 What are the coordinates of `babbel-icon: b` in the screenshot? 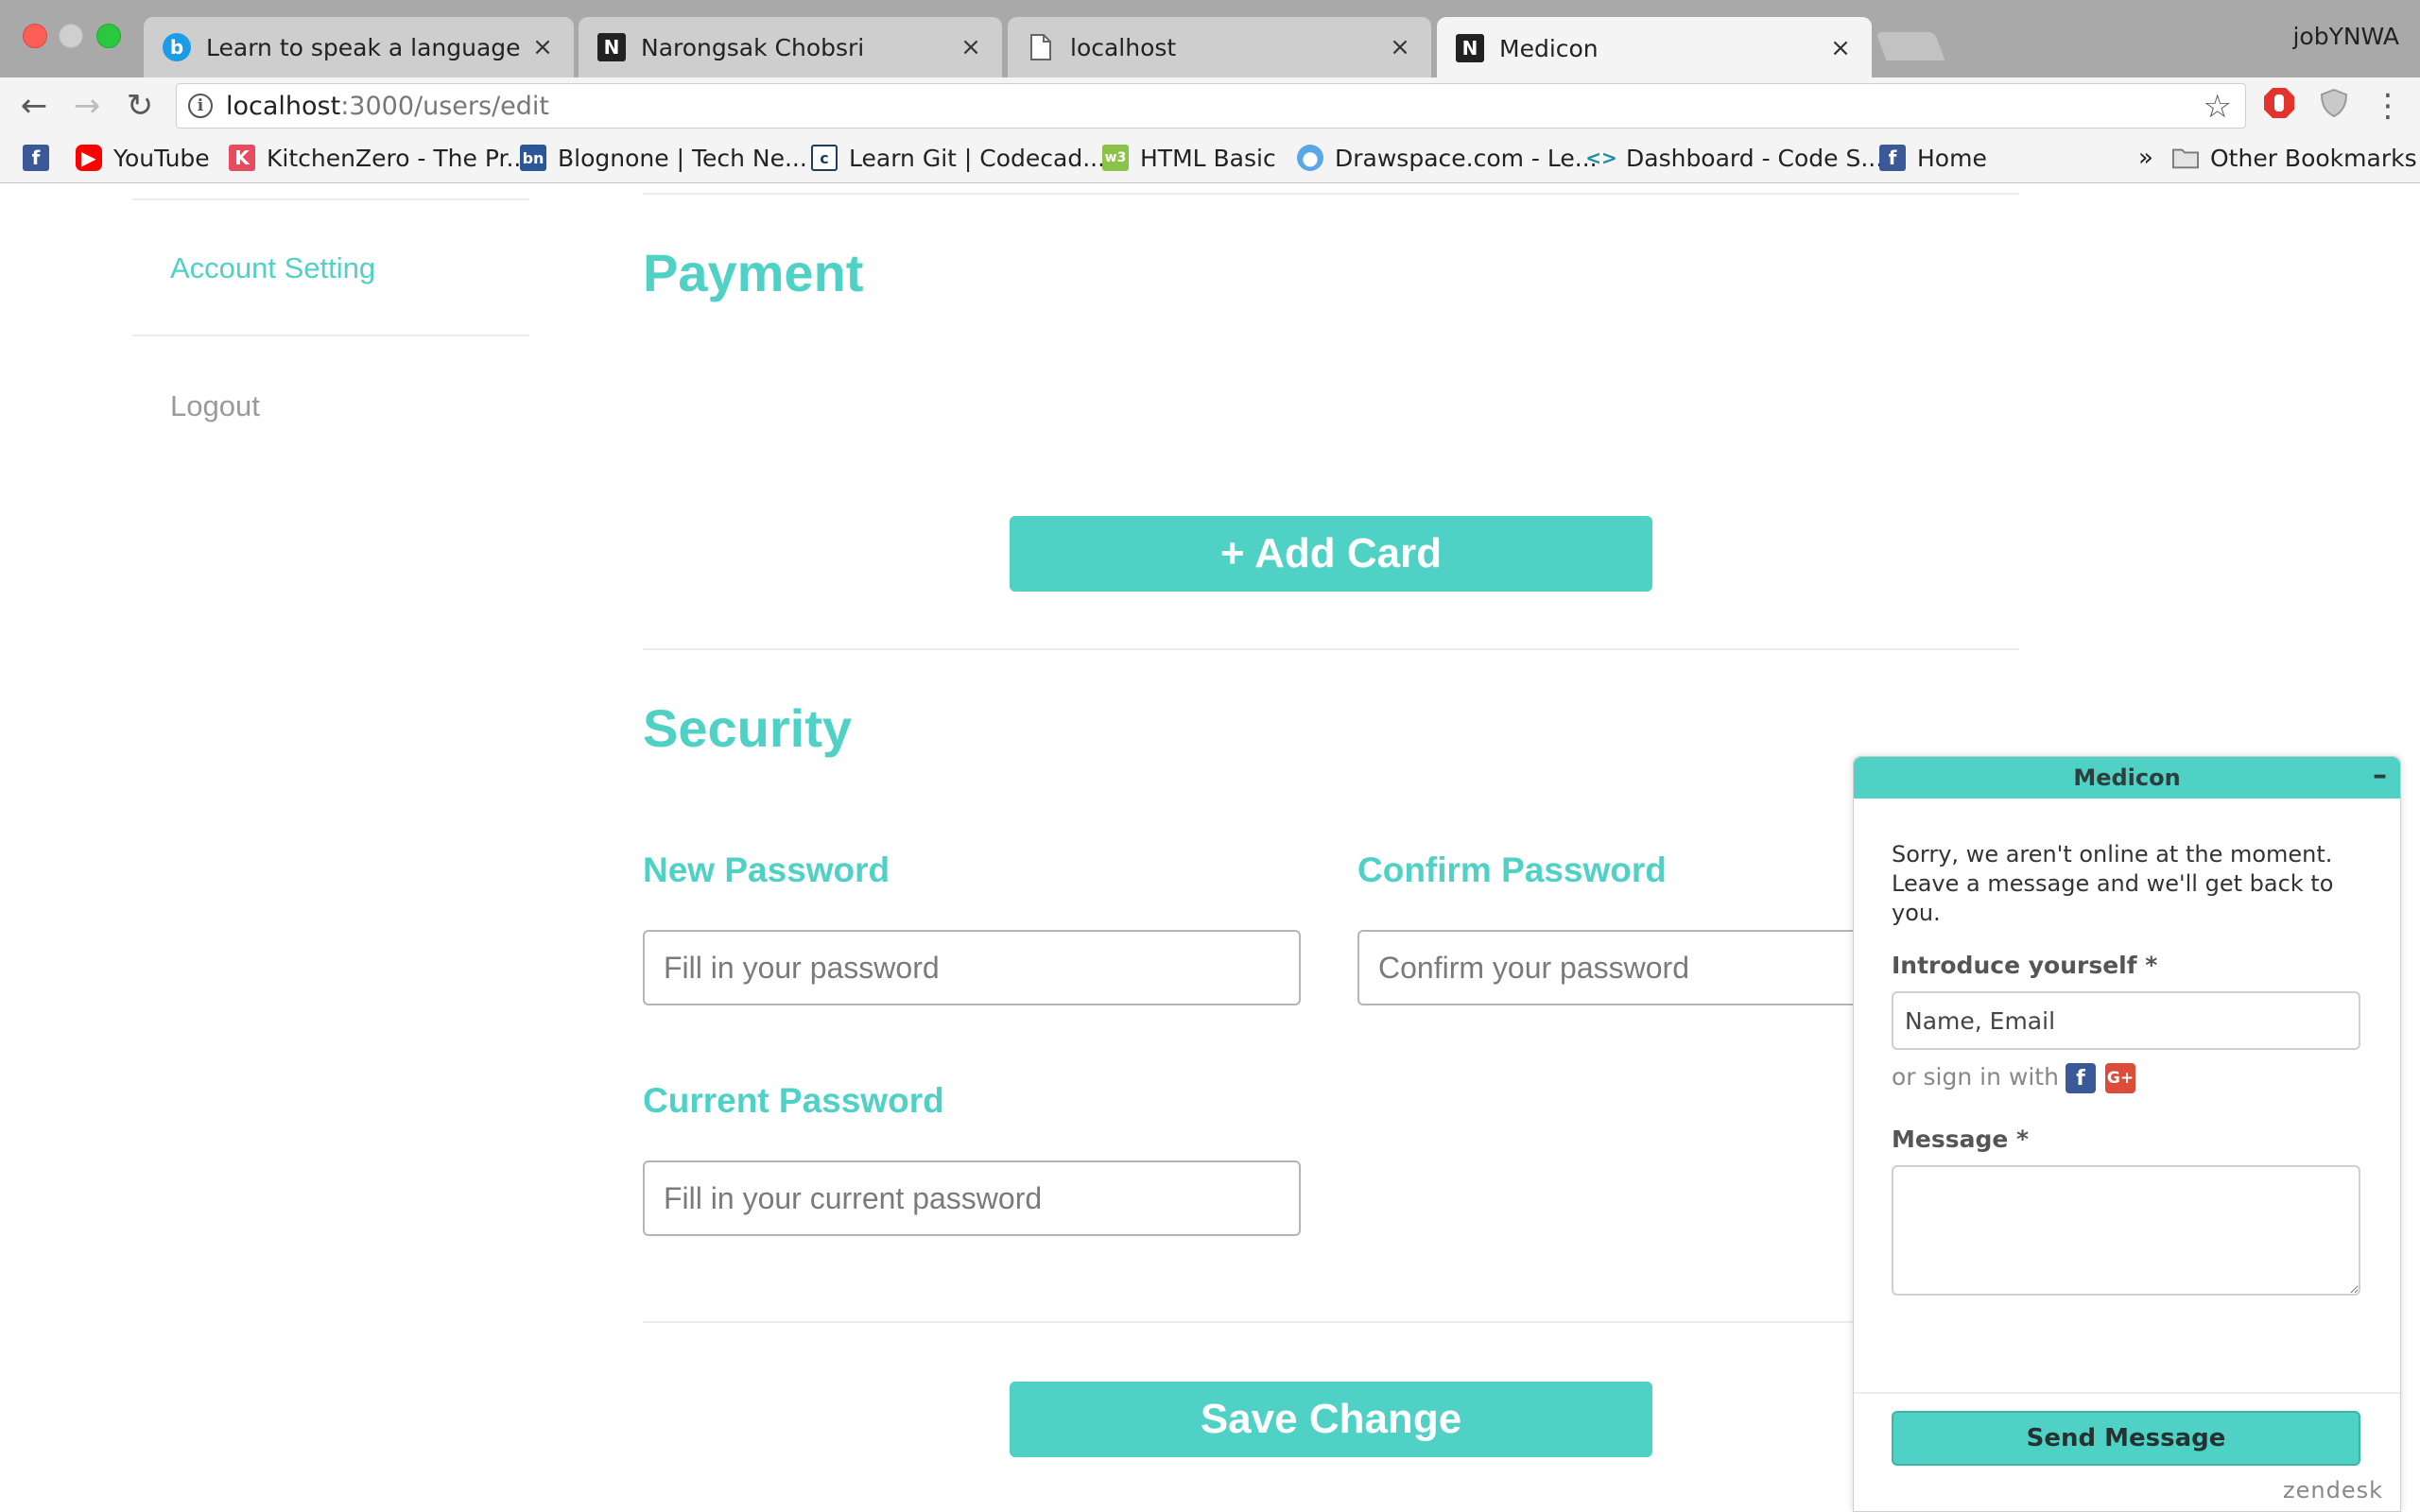 It's located at (177, 47).